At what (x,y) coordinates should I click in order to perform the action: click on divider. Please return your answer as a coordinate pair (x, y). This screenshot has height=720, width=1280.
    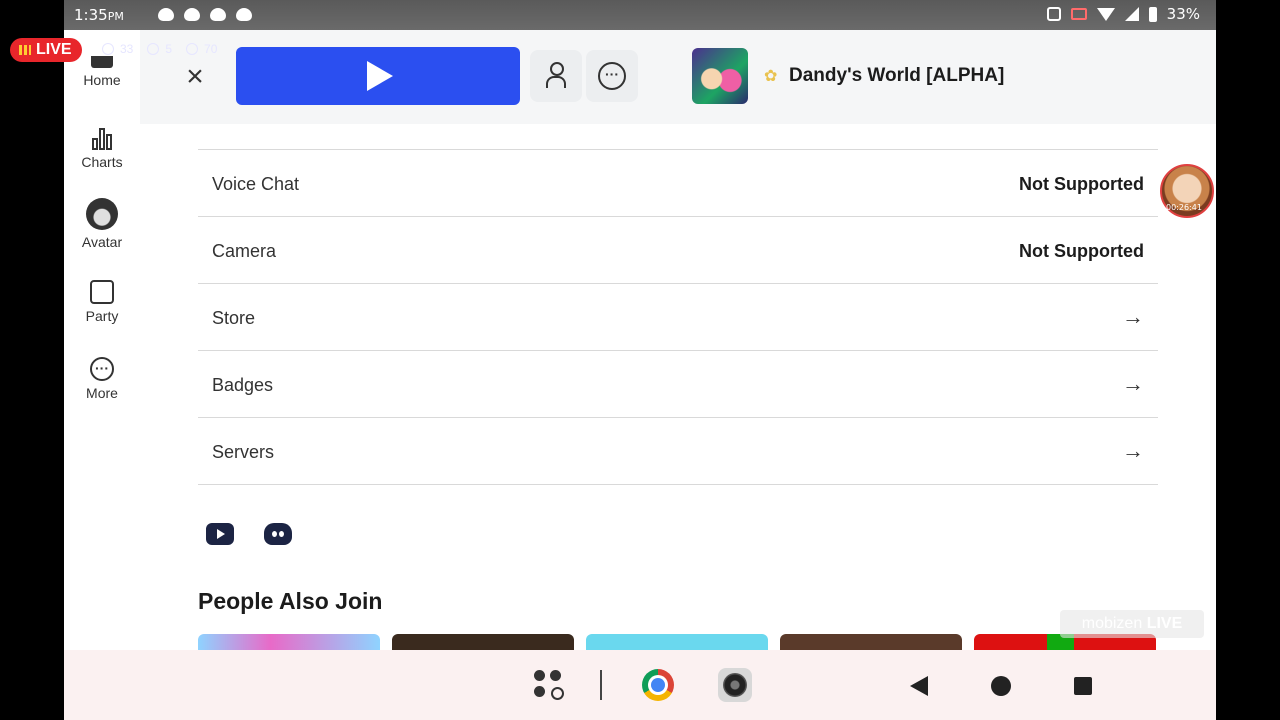
    Looking at the image, I should click on (601, 685).